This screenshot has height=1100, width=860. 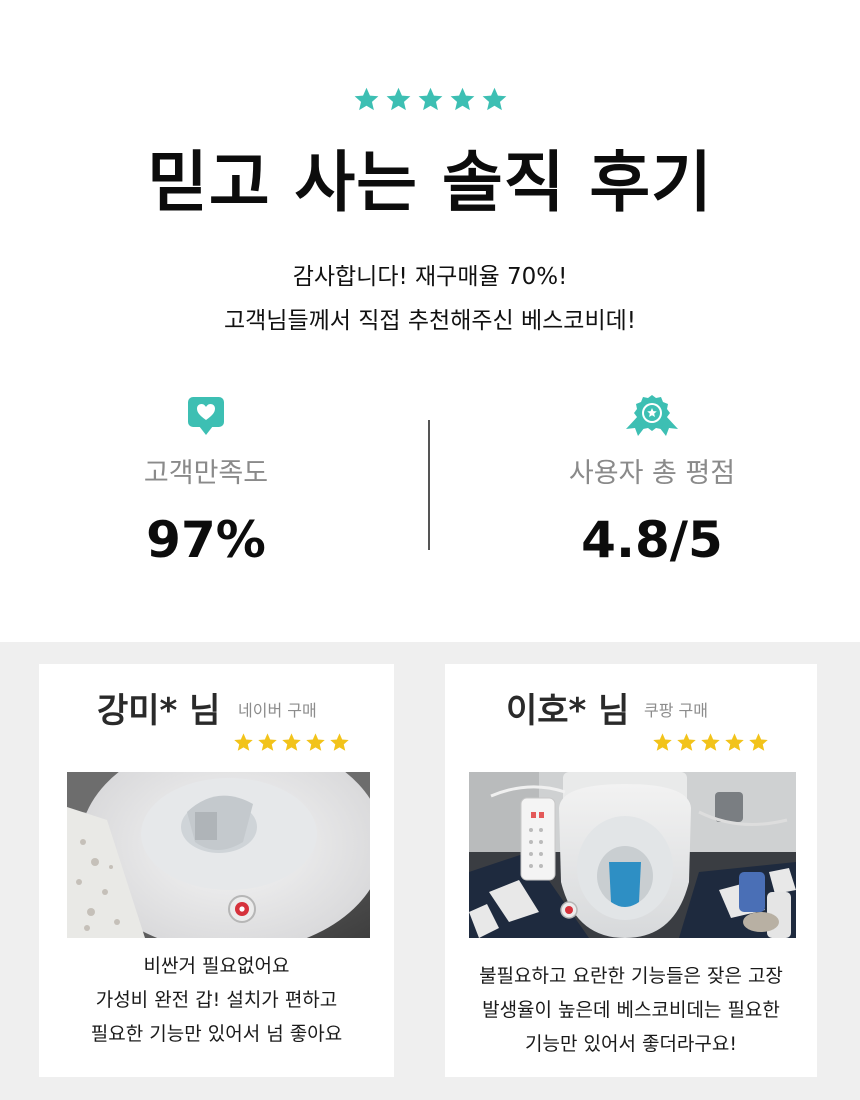 I want to click on review-line: 비싼거 필요없어요, so click(x=216, y=966).